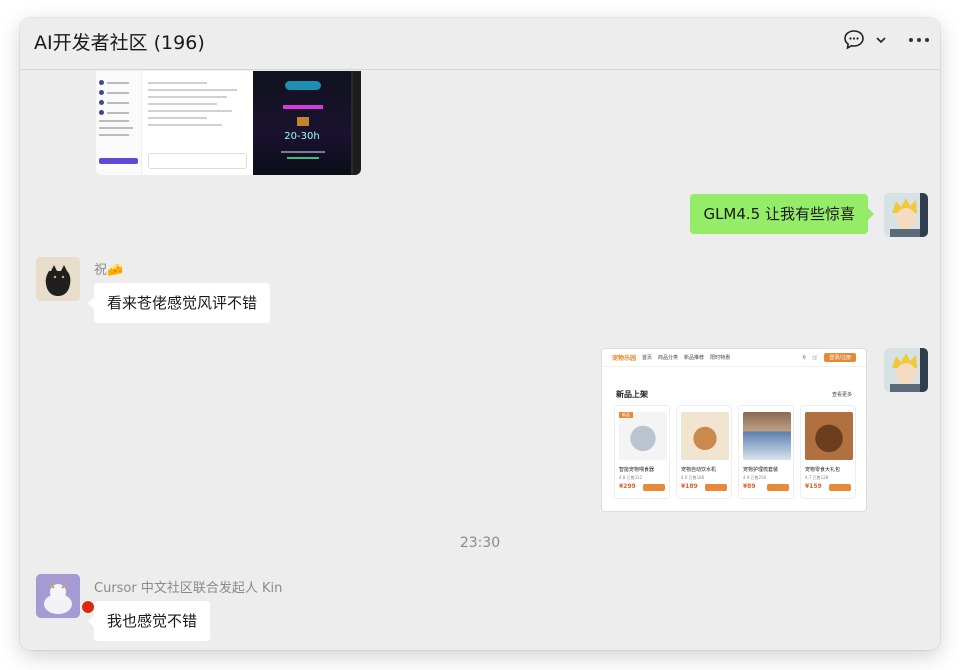 The width and height of the screenshot is (960, 670). Describe the element at coordinates (782, 214) in the screenshot. I see `message-bubble-self: GLM4.5 让我有些惊喜` at that location.